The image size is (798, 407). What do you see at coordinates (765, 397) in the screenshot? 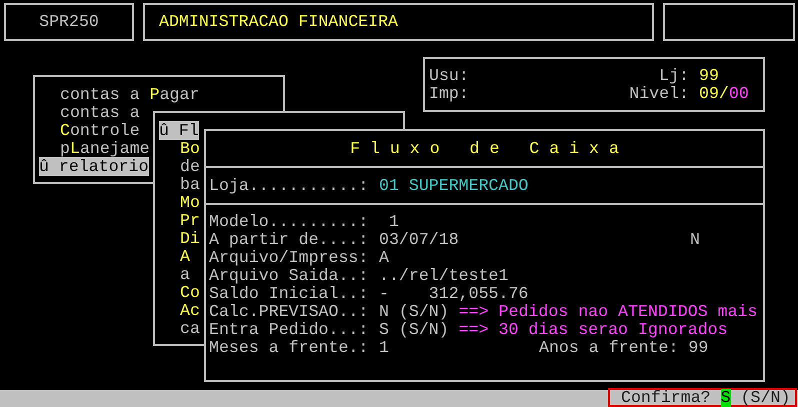
I see `options-text: (S/N)` at bounding box center [765, 397].